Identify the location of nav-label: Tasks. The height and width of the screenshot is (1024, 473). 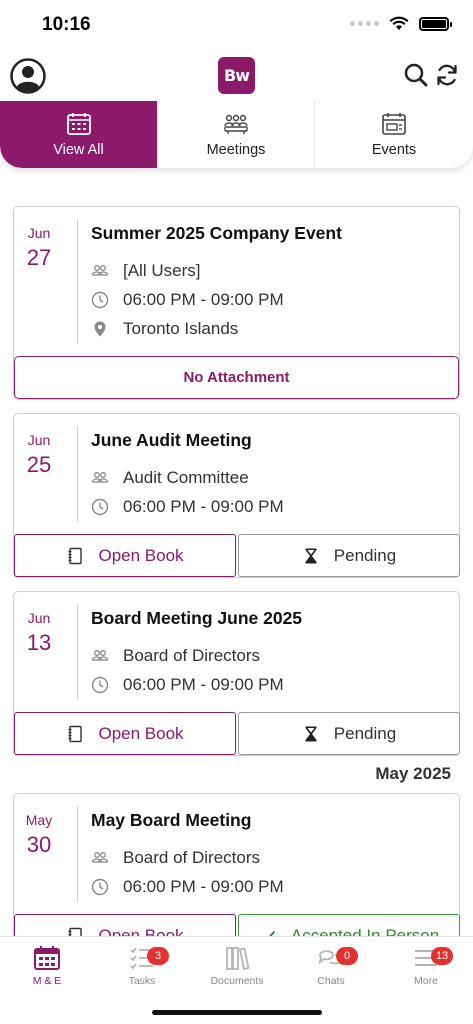
(142, 981).